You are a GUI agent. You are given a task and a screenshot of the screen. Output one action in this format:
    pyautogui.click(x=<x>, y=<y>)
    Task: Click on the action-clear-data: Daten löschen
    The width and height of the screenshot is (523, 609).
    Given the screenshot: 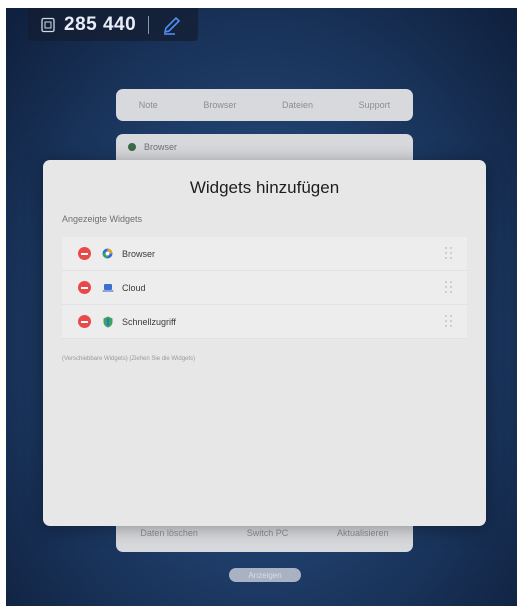 What is the action you would take?
    pyautogui.click(x=169, y=533)
    